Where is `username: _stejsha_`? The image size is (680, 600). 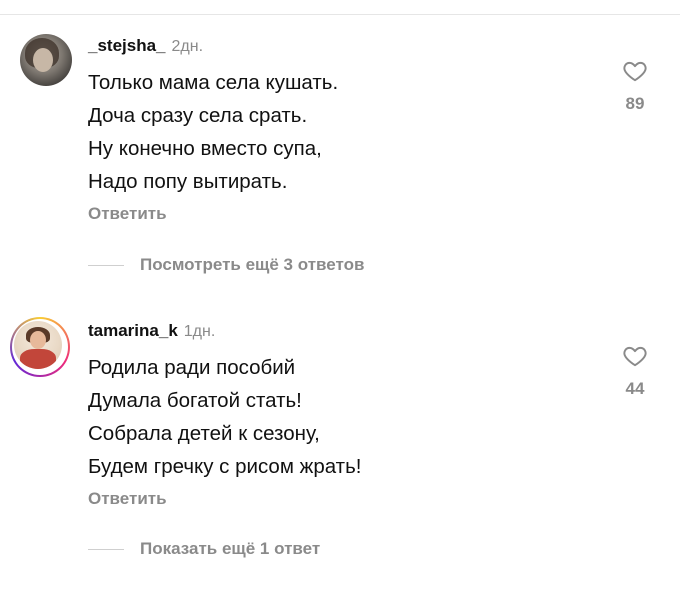
username: _stejsha_ is located at coordinates (127, 45).